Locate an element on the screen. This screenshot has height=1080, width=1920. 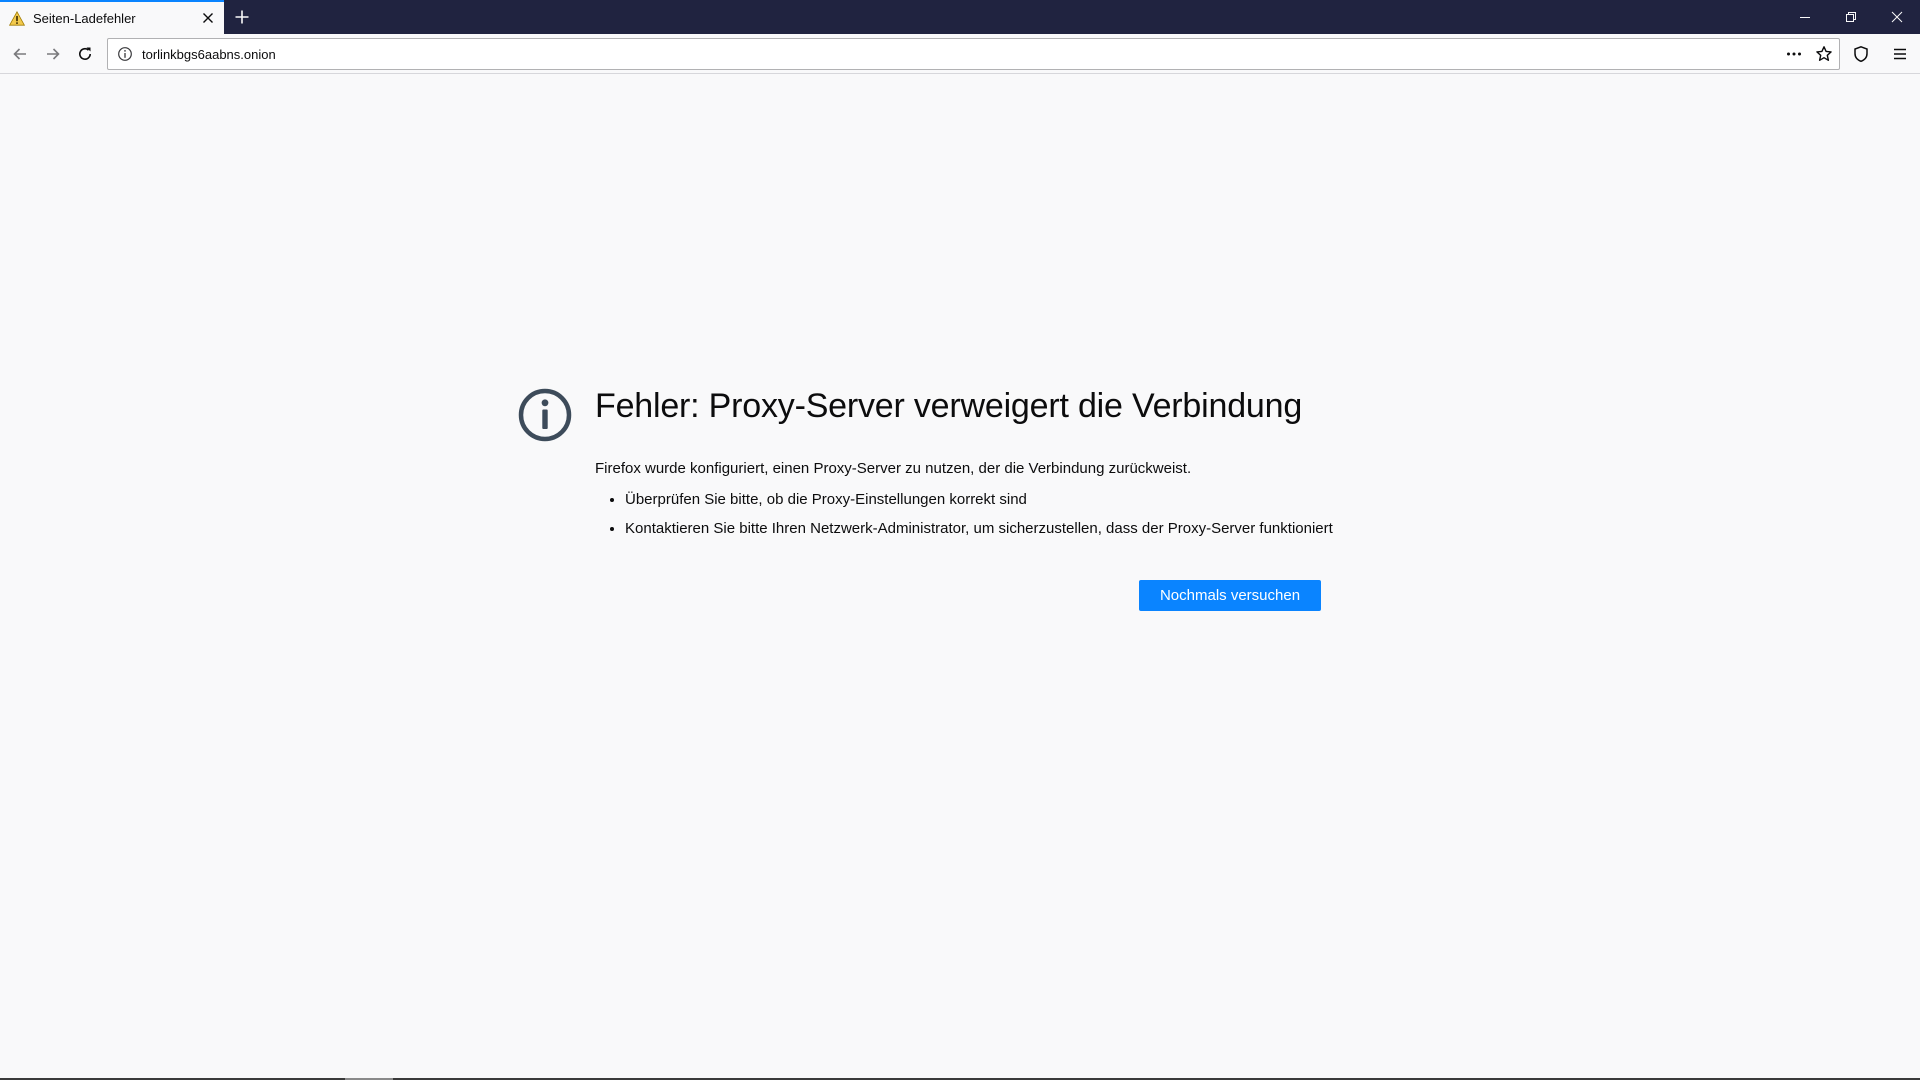
tracking-protection-button is located at coordinates (1861, 54).